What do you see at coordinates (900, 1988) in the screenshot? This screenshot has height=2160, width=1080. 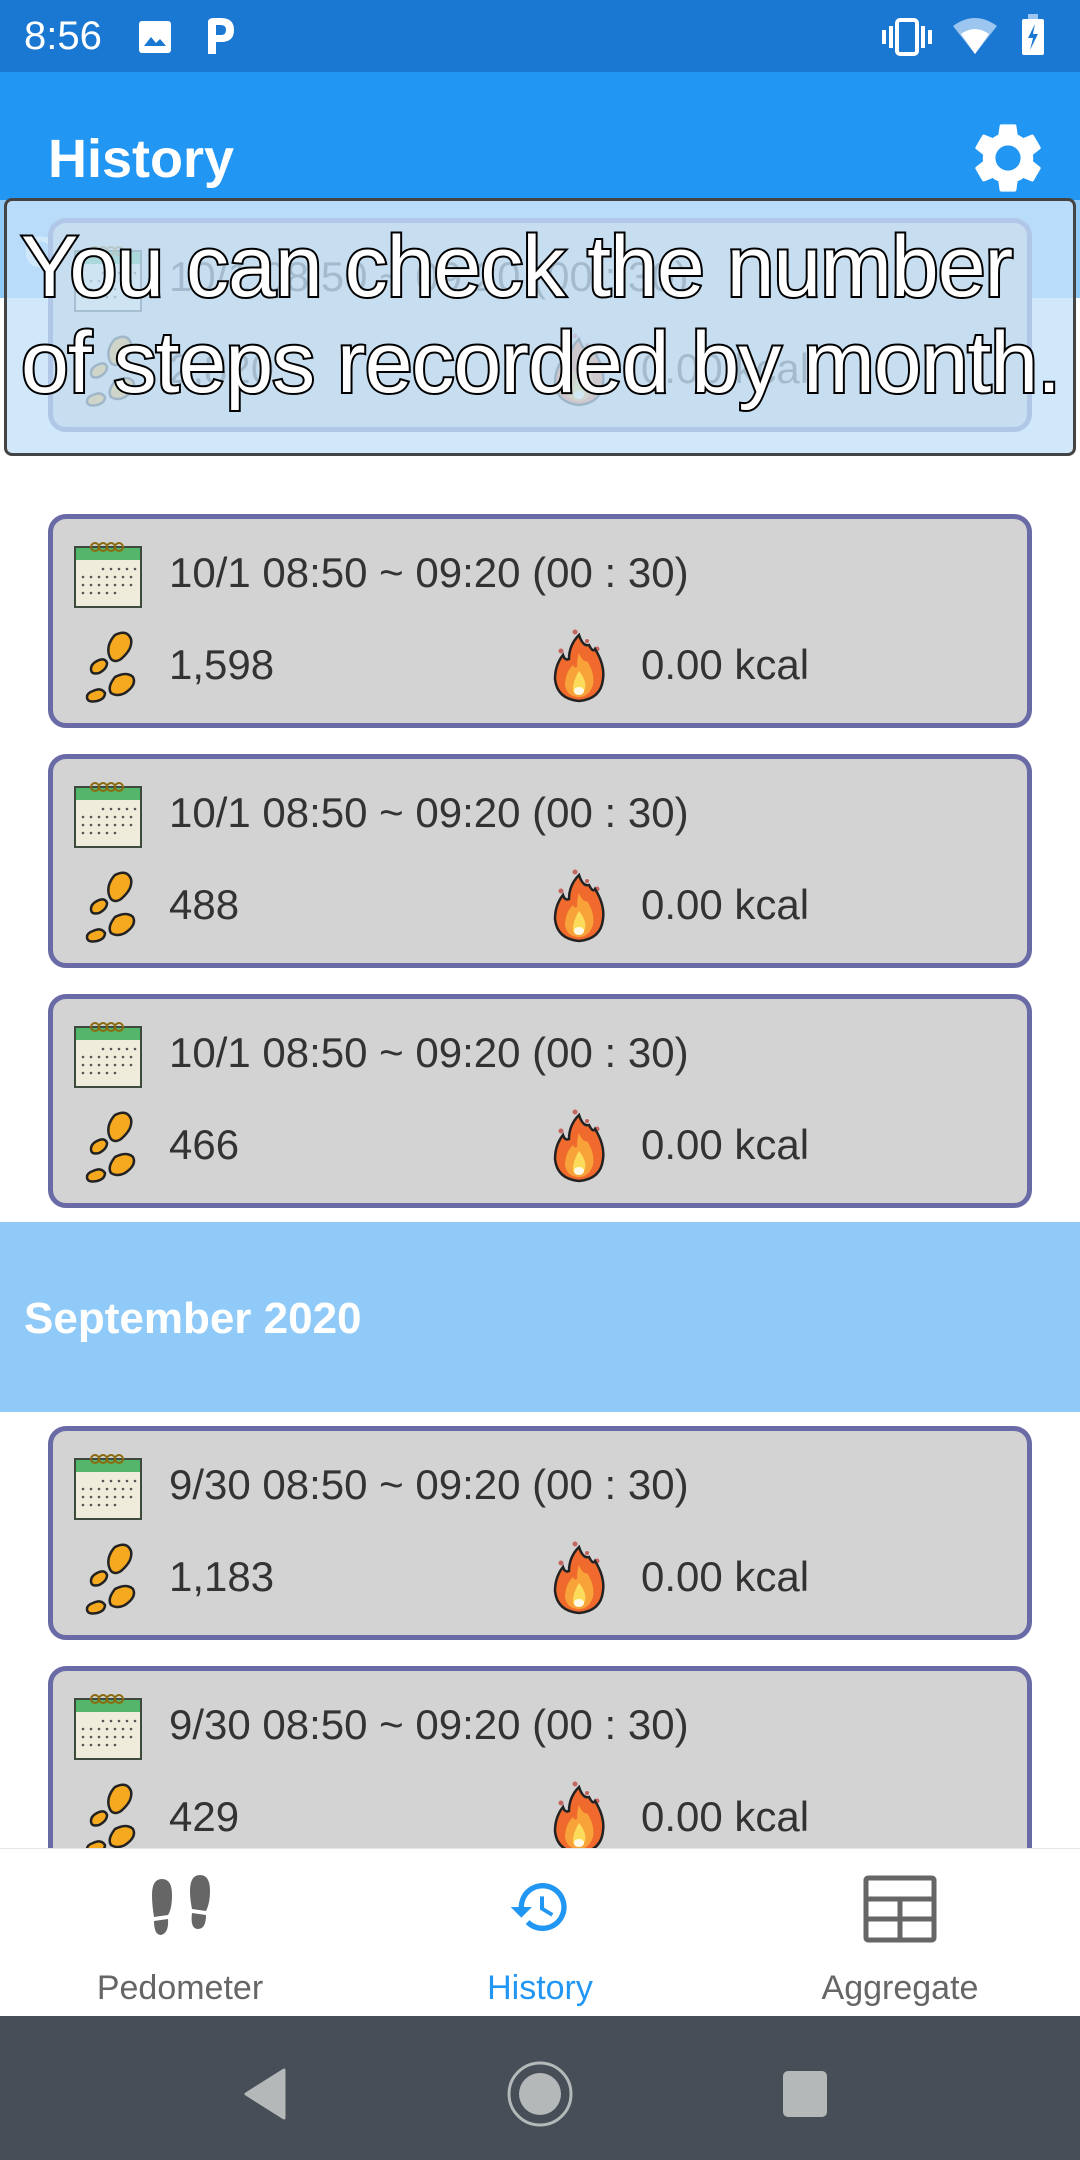 I see `nav-label: Aggregate` at bounding box center [900, 1988].